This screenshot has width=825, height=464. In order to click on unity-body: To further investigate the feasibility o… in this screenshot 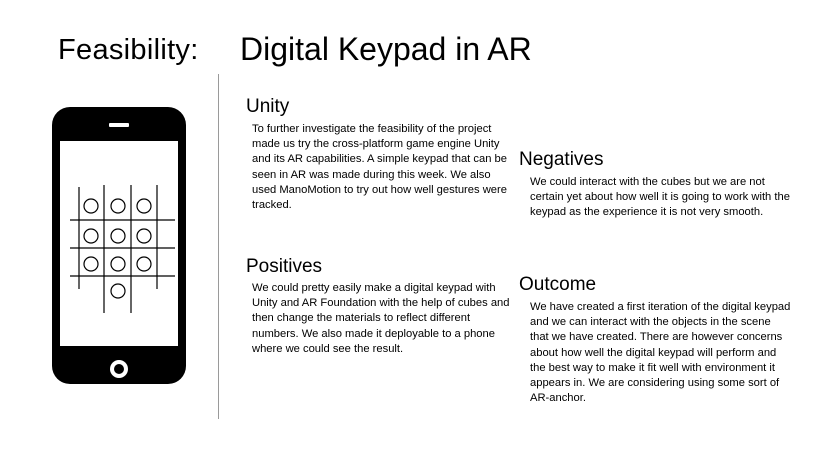, I will do `click(379, 167)`.